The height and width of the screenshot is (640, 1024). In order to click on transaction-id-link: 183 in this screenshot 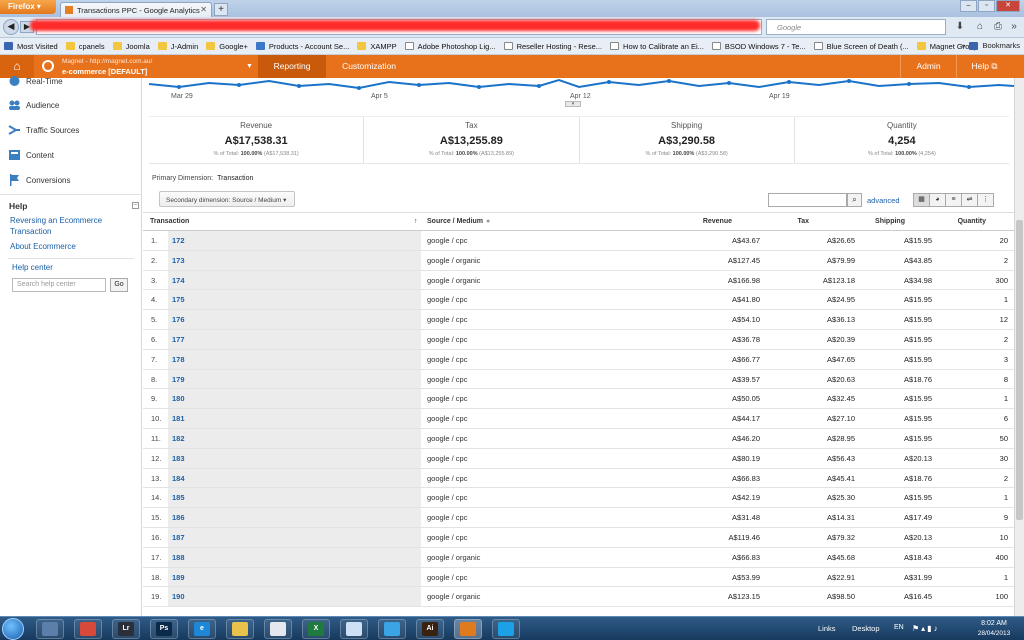, I will do `click(178, 458)`.